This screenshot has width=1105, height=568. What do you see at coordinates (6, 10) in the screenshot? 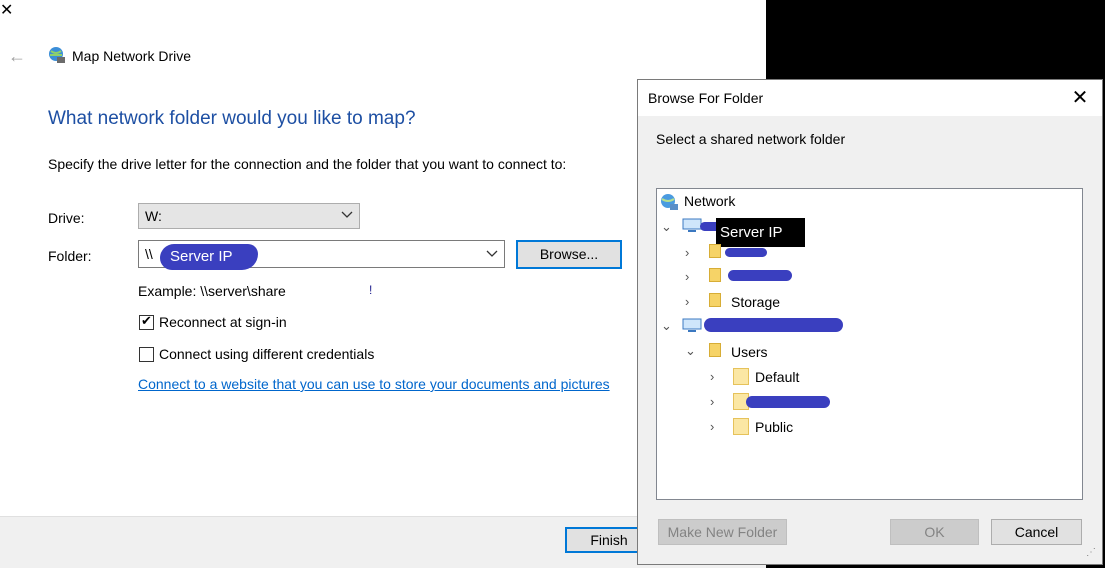
I see `wizard-close-icon: ✕` at bounding box center [6, 10].